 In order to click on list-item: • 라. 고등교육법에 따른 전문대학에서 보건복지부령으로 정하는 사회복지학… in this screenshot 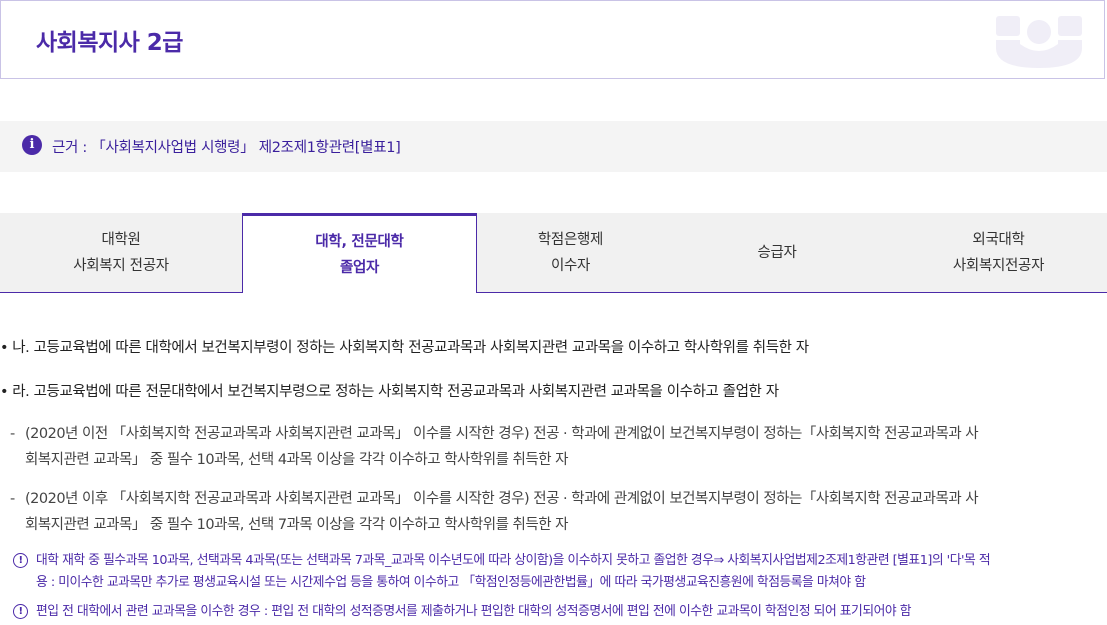, I will do `click(389, 390)`.